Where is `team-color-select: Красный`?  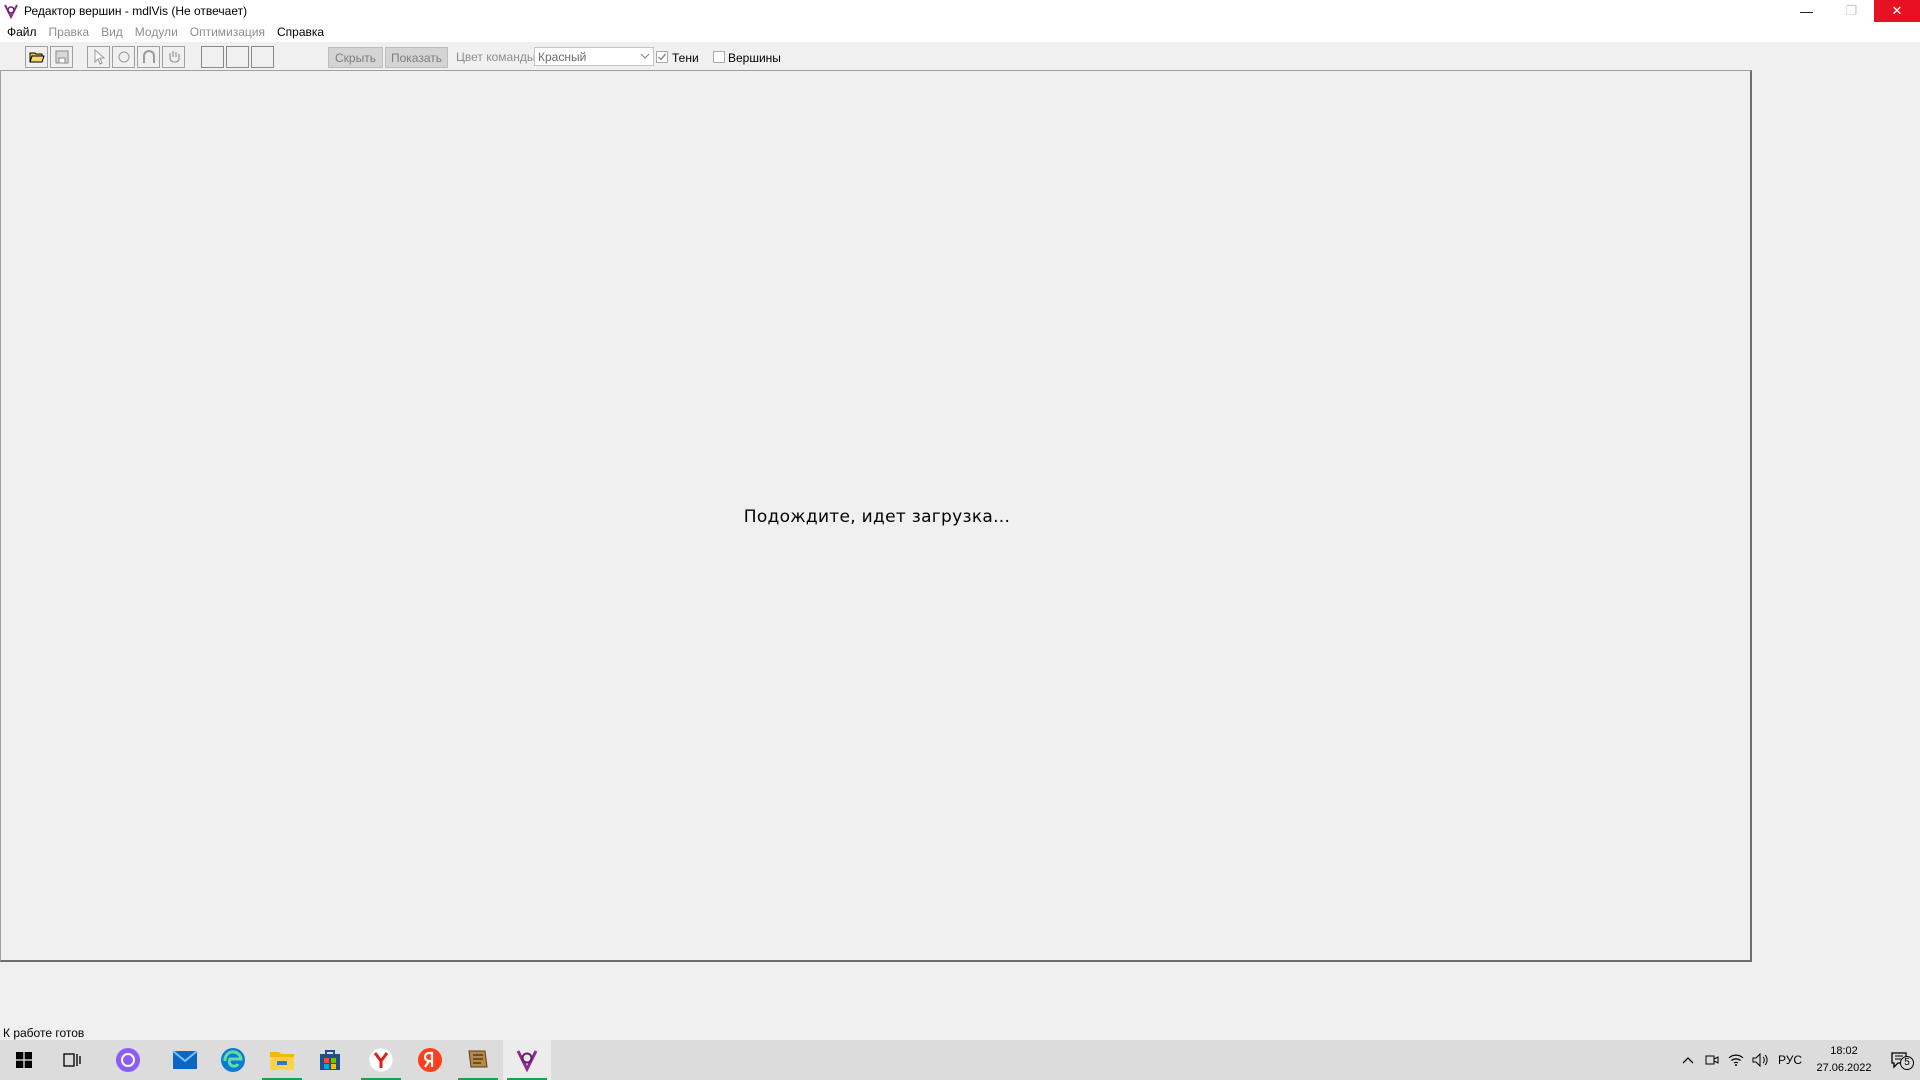 team-color-select: Красный is located at coordinates (594, 56).